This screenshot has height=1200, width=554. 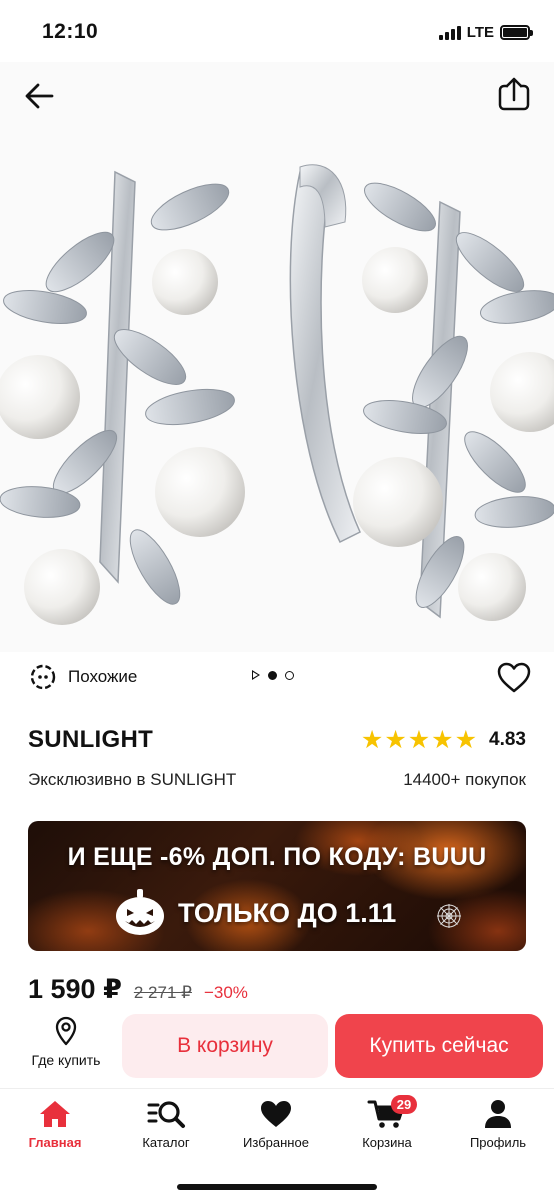 I want to click on rating-stars: ★ ★ ★ ★ ★, so click(x=419, y=740).